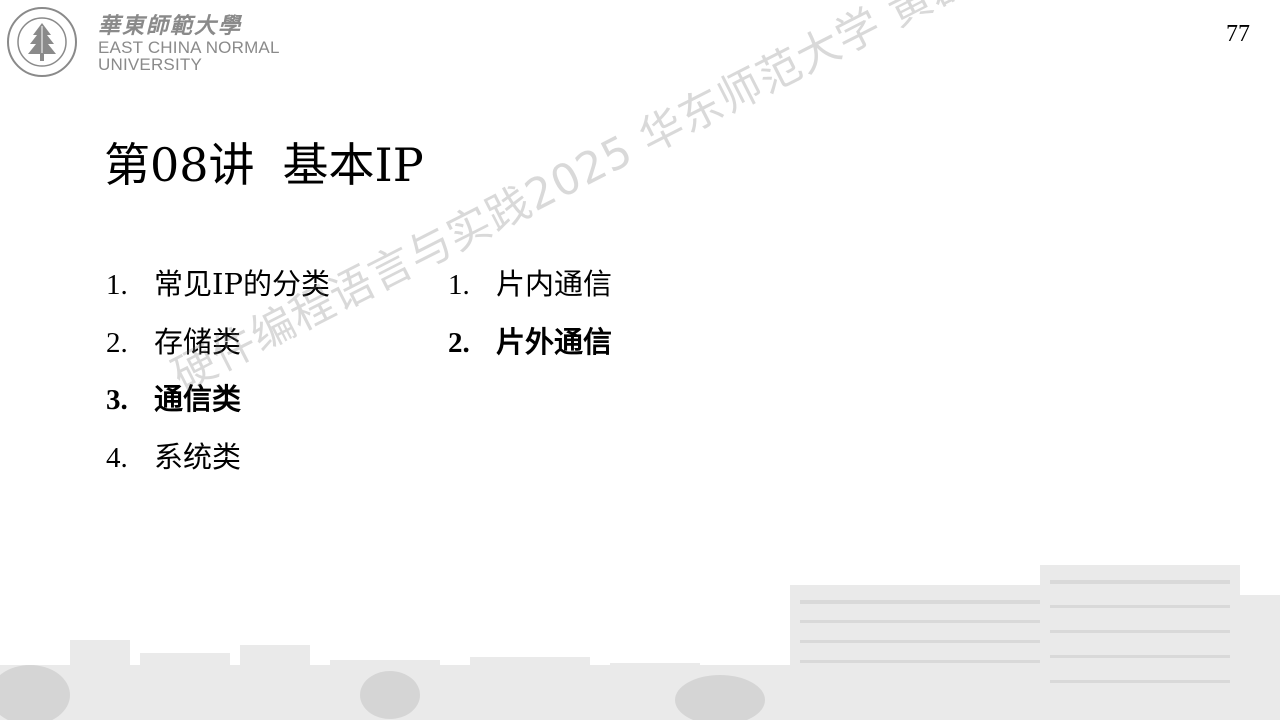 This screenshot has width=1280, height=720. What do you see at coordinates (264, 165) in the screenshot?
I see `slide-title: 第08讲 基本IP` at bounding box center [264, 165].